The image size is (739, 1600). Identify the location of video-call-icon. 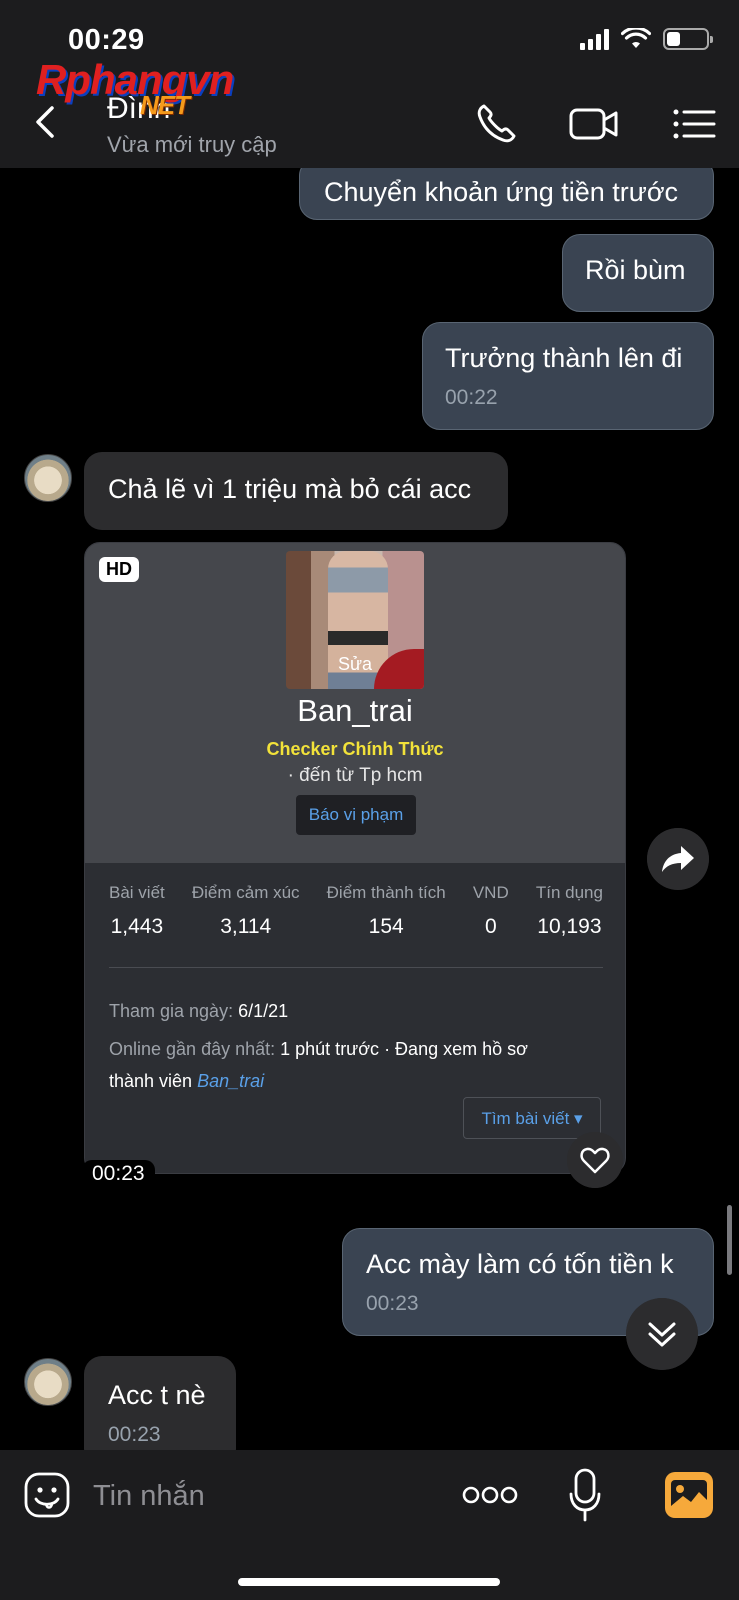
(594, 124).